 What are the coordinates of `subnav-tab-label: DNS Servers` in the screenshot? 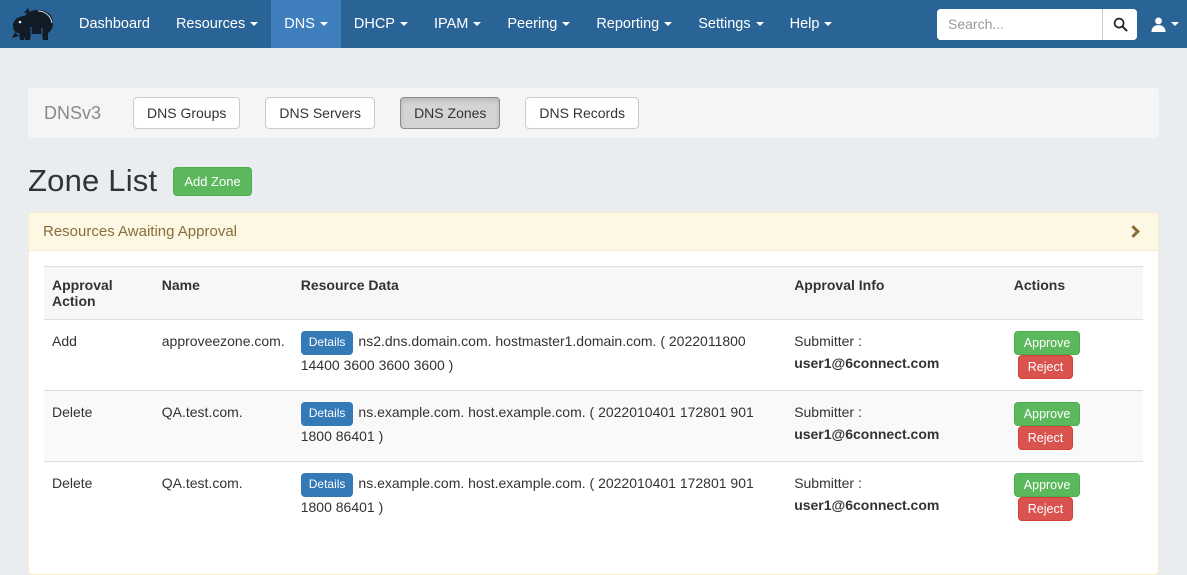 It's located at (320, 113).